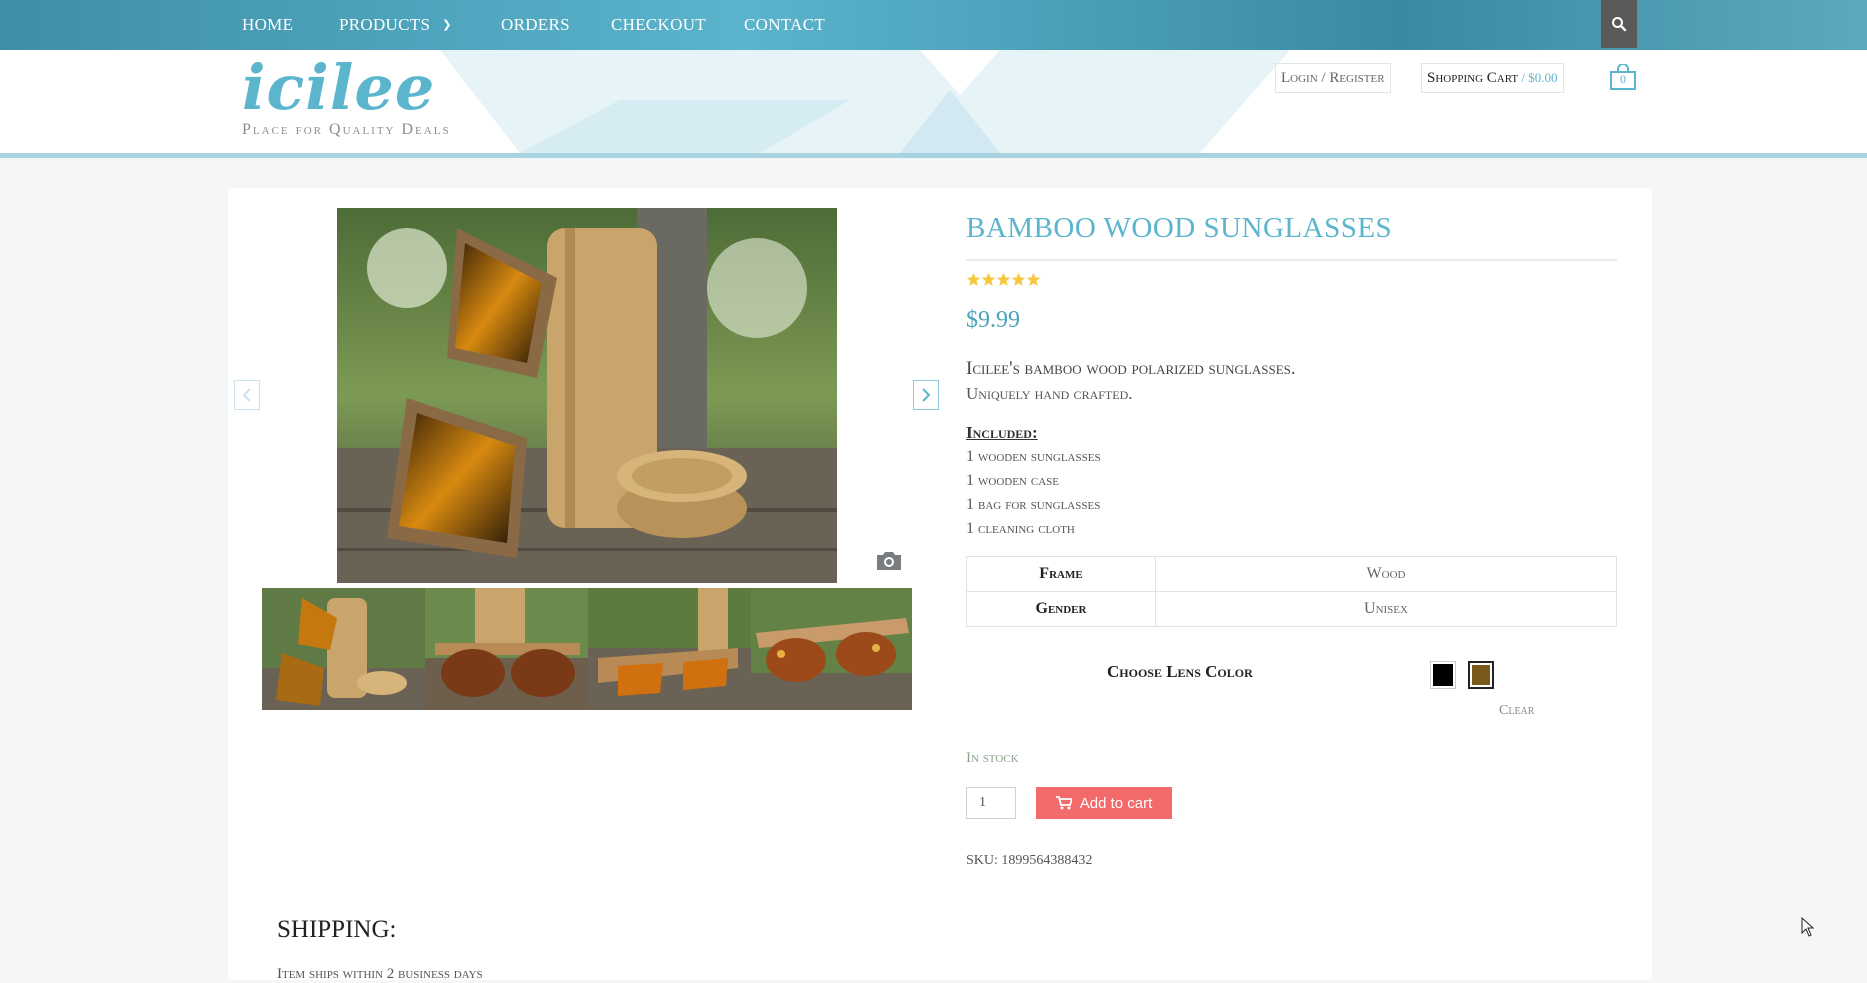 This screenshot has width=1867, height=983. Describe the element at coordinates (1033, 504) in the screenshot. I see `included-item: 1 bag for sunglasses` at that location.